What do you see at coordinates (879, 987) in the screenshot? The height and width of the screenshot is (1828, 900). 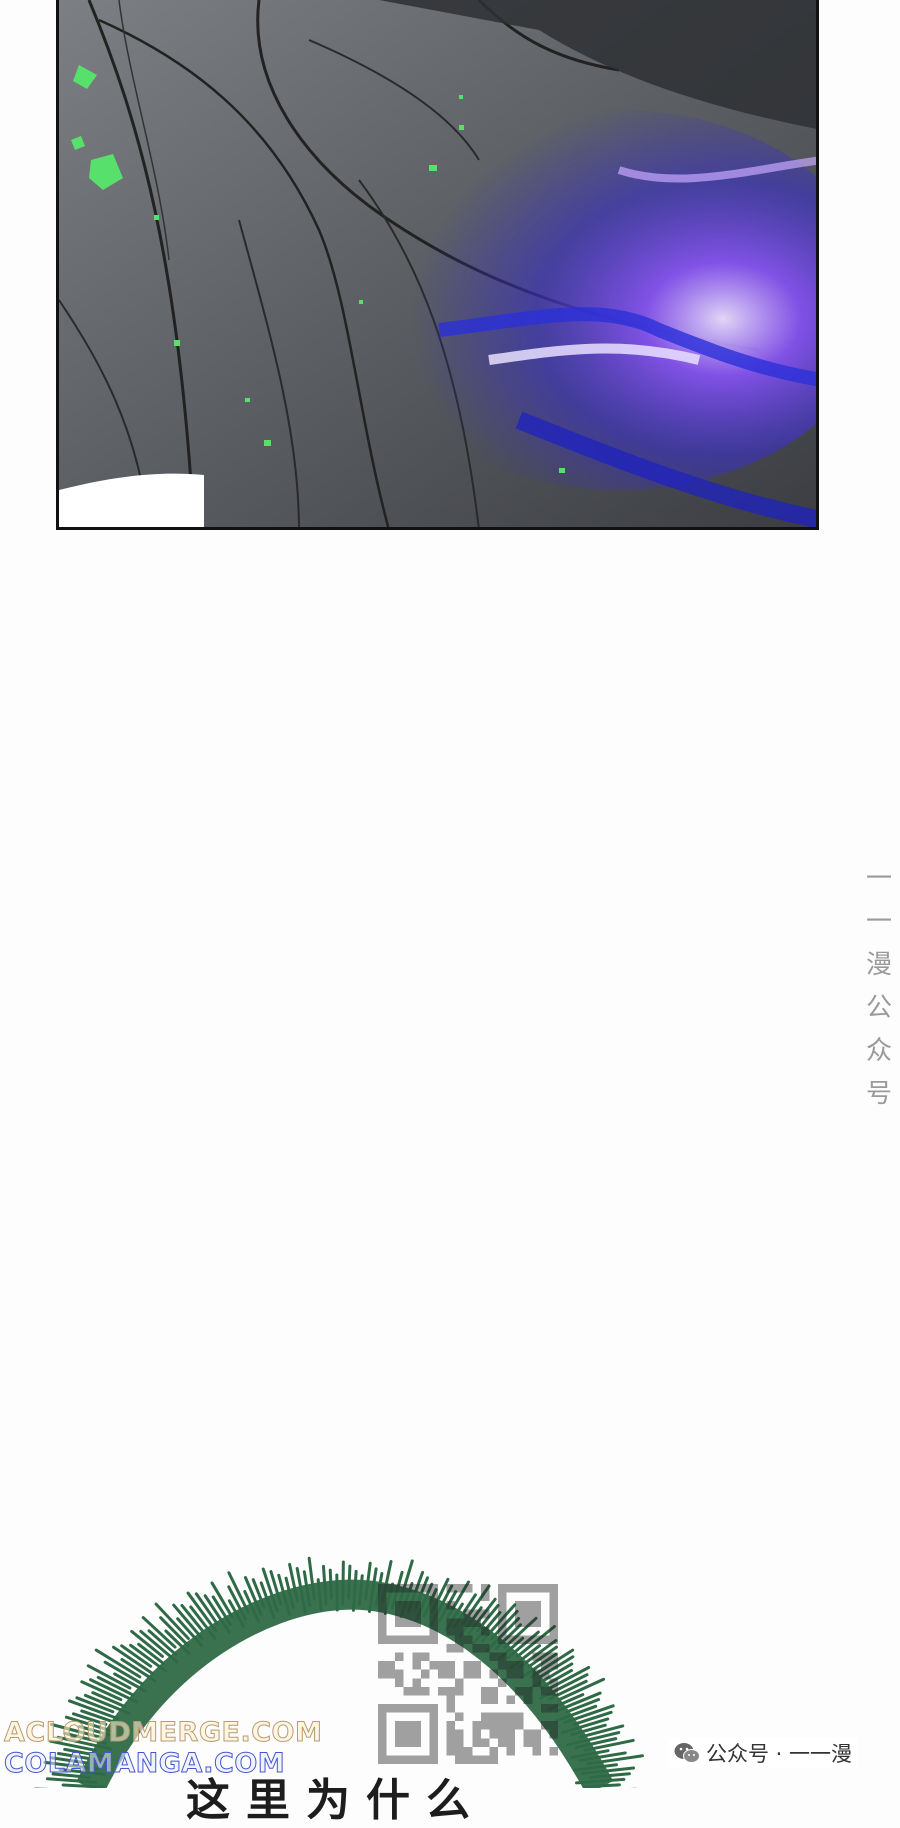 I see `side-watermark: 一 一 漫 公 众 号` at bounding box center [879, 987].